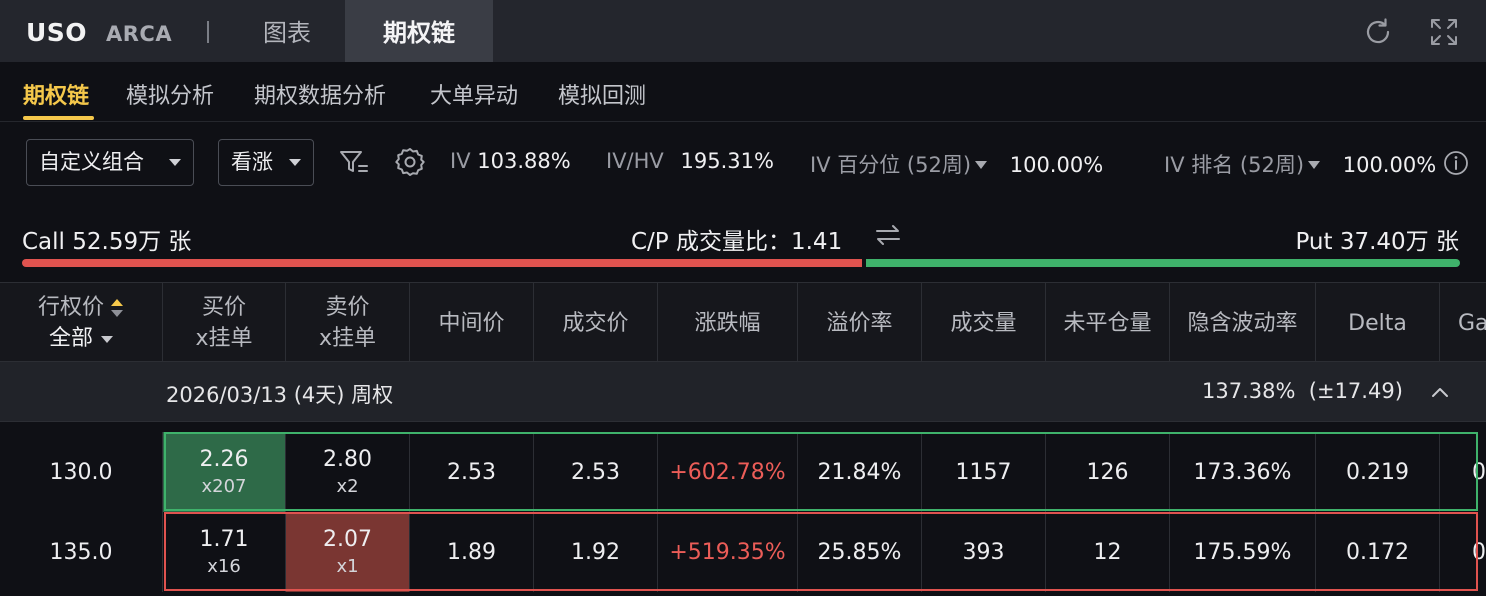 The height and width of the screenshot is (596, 1486). I want to click on iv-stat: IV 103.88%, so click(510, 161).